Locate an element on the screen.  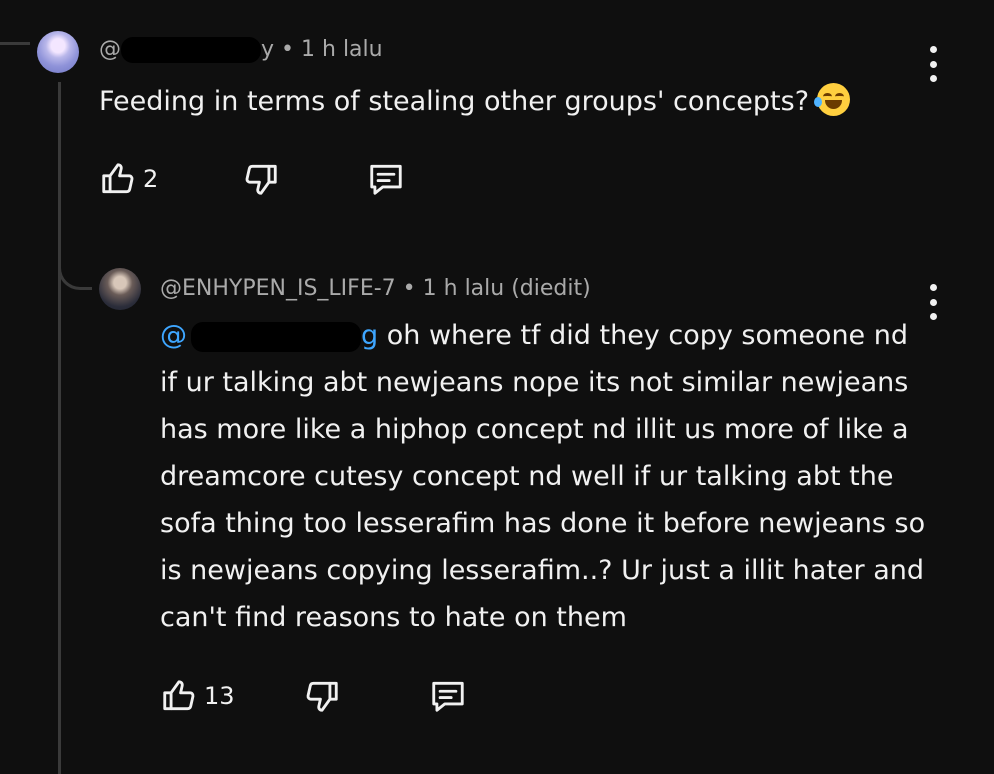
mention-link: @ g is located at coordinates (269, 335).